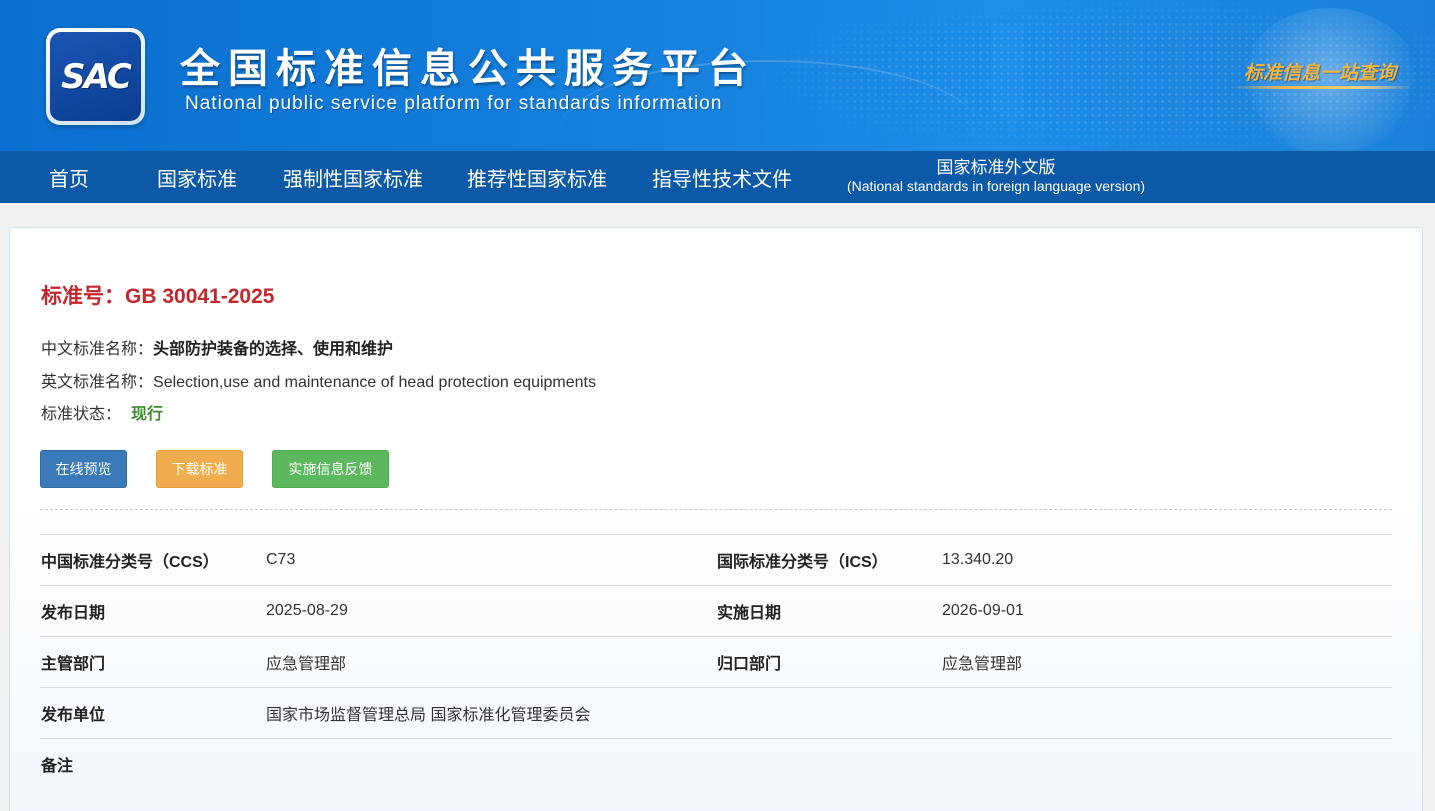  What do you see at coordinates (1322, 87) in the screenshot?
I see `slogan-underline` at bounding box center [1322, 87].